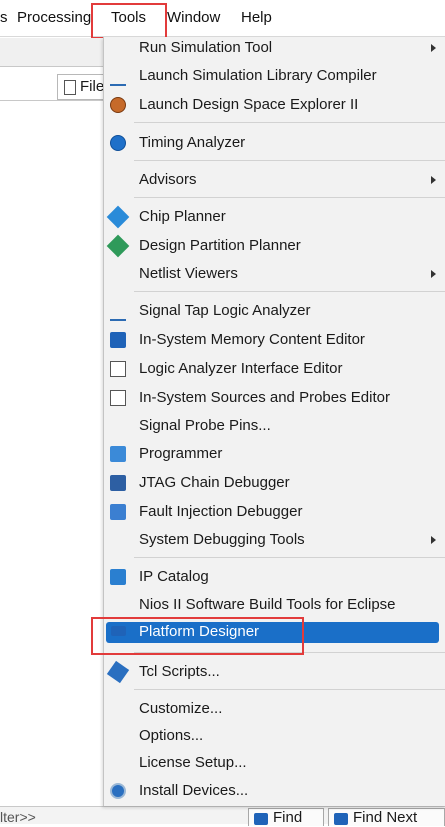 This screenshot has height=827, width=445. I want to click on sim-library-icon, so click(118, 77).